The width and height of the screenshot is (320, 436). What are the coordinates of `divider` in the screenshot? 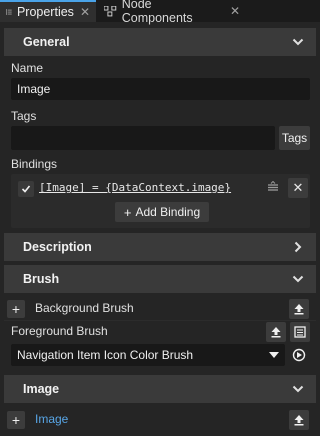 It's located at (160, 320).